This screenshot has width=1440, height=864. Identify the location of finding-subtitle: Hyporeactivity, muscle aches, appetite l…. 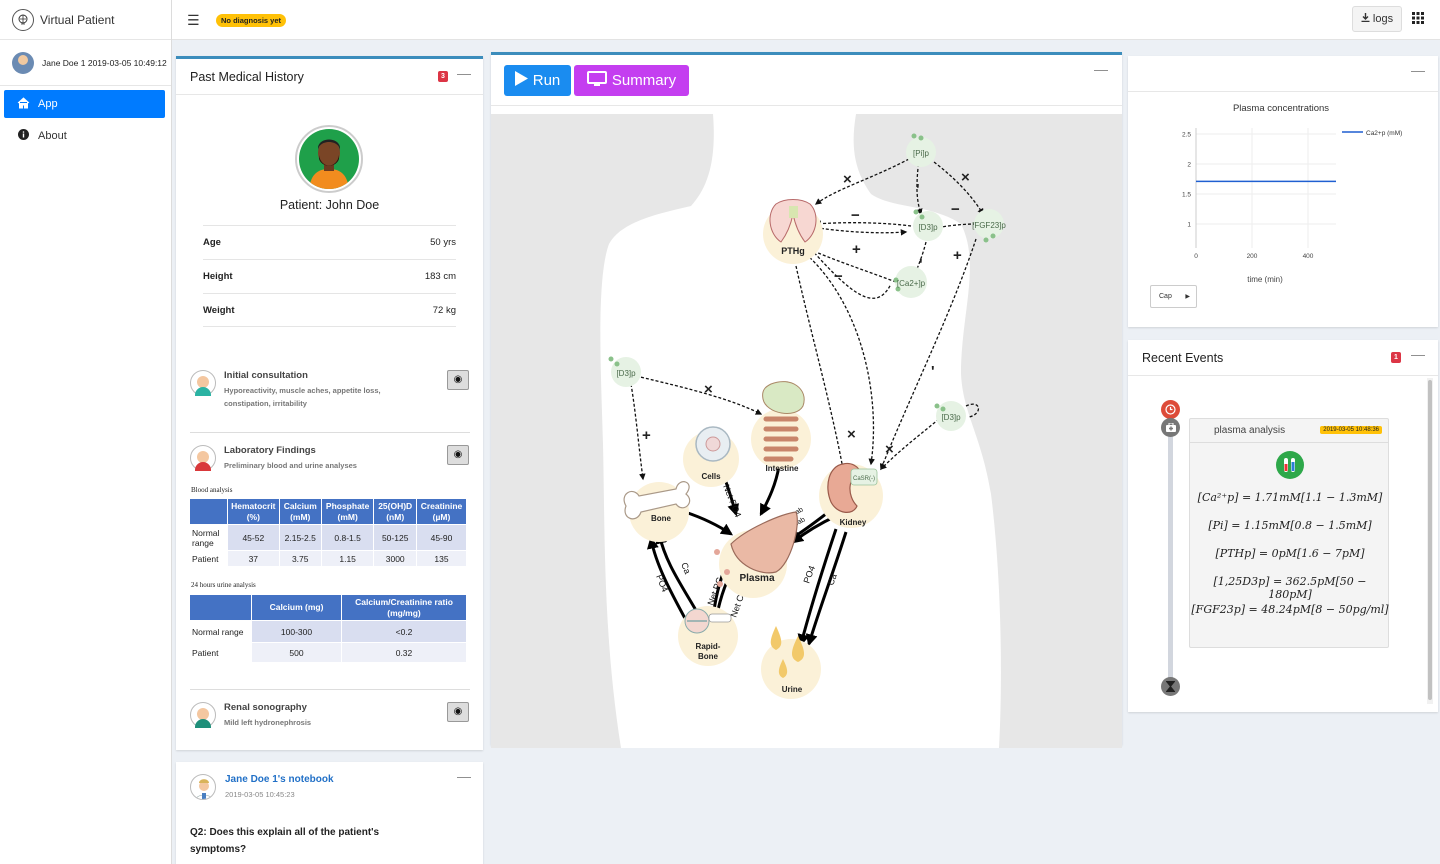
(302, 397).